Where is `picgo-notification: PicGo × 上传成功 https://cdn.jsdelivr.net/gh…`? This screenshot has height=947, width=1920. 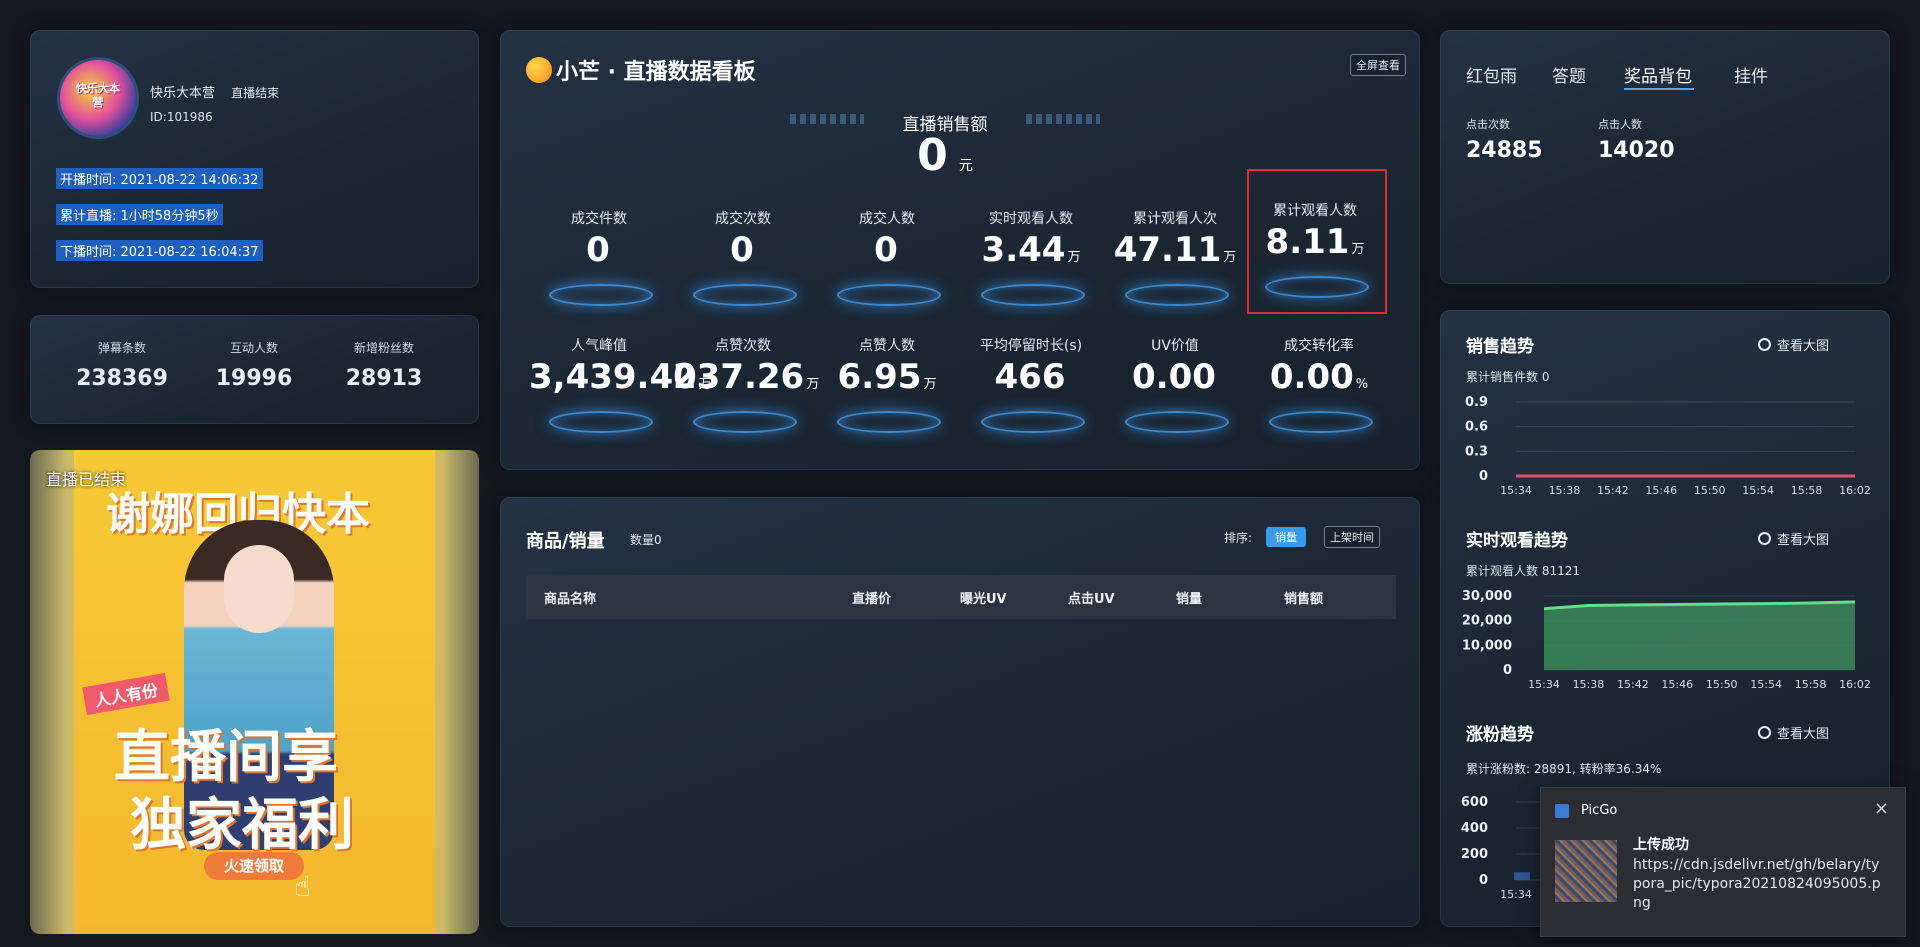
picgo-notification: PicGo × 上传成功 https://cdn.jsdelivr.net/gh… is located at coordinates (1723, 862).